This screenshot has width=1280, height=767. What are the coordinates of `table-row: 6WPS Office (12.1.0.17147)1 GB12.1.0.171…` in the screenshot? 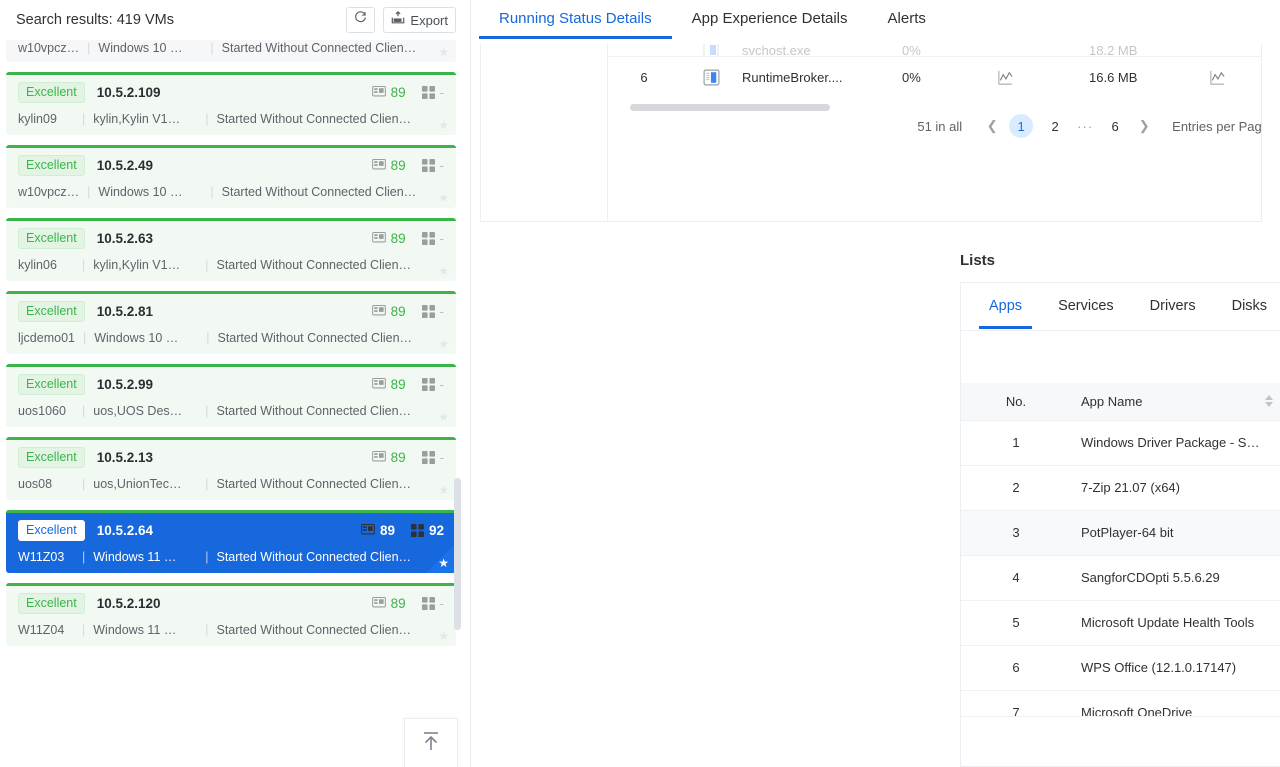 It's located at (1120, 668).